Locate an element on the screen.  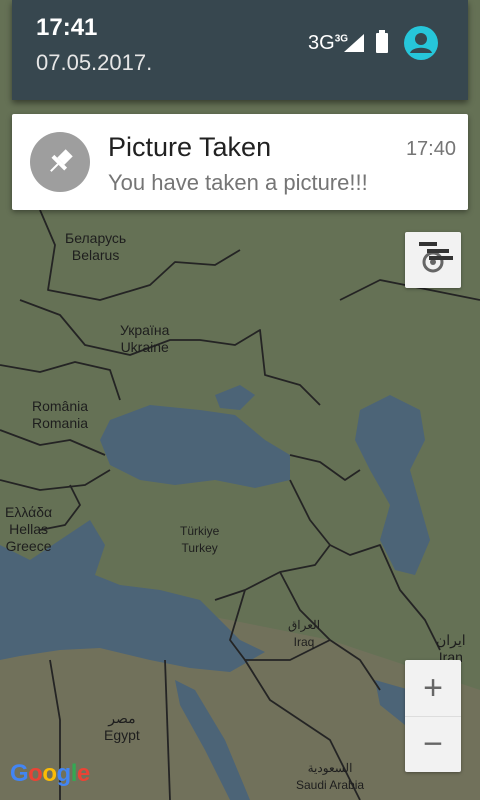
map-label-belarus: Беларусь Belarus is located at coordinates (96, 246).